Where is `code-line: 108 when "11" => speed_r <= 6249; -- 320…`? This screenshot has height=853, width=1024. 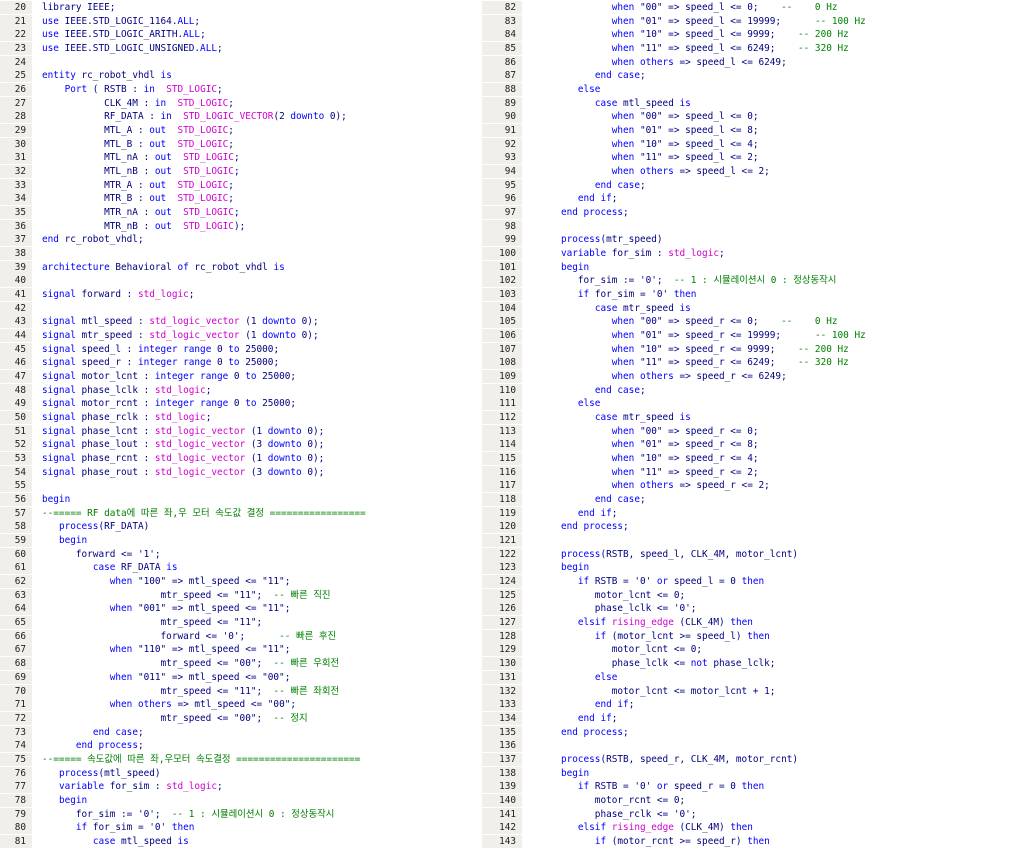
code-line: 108 when "11" => speed_r <= 6249; -- 320… is located at coordinates (753, 363).